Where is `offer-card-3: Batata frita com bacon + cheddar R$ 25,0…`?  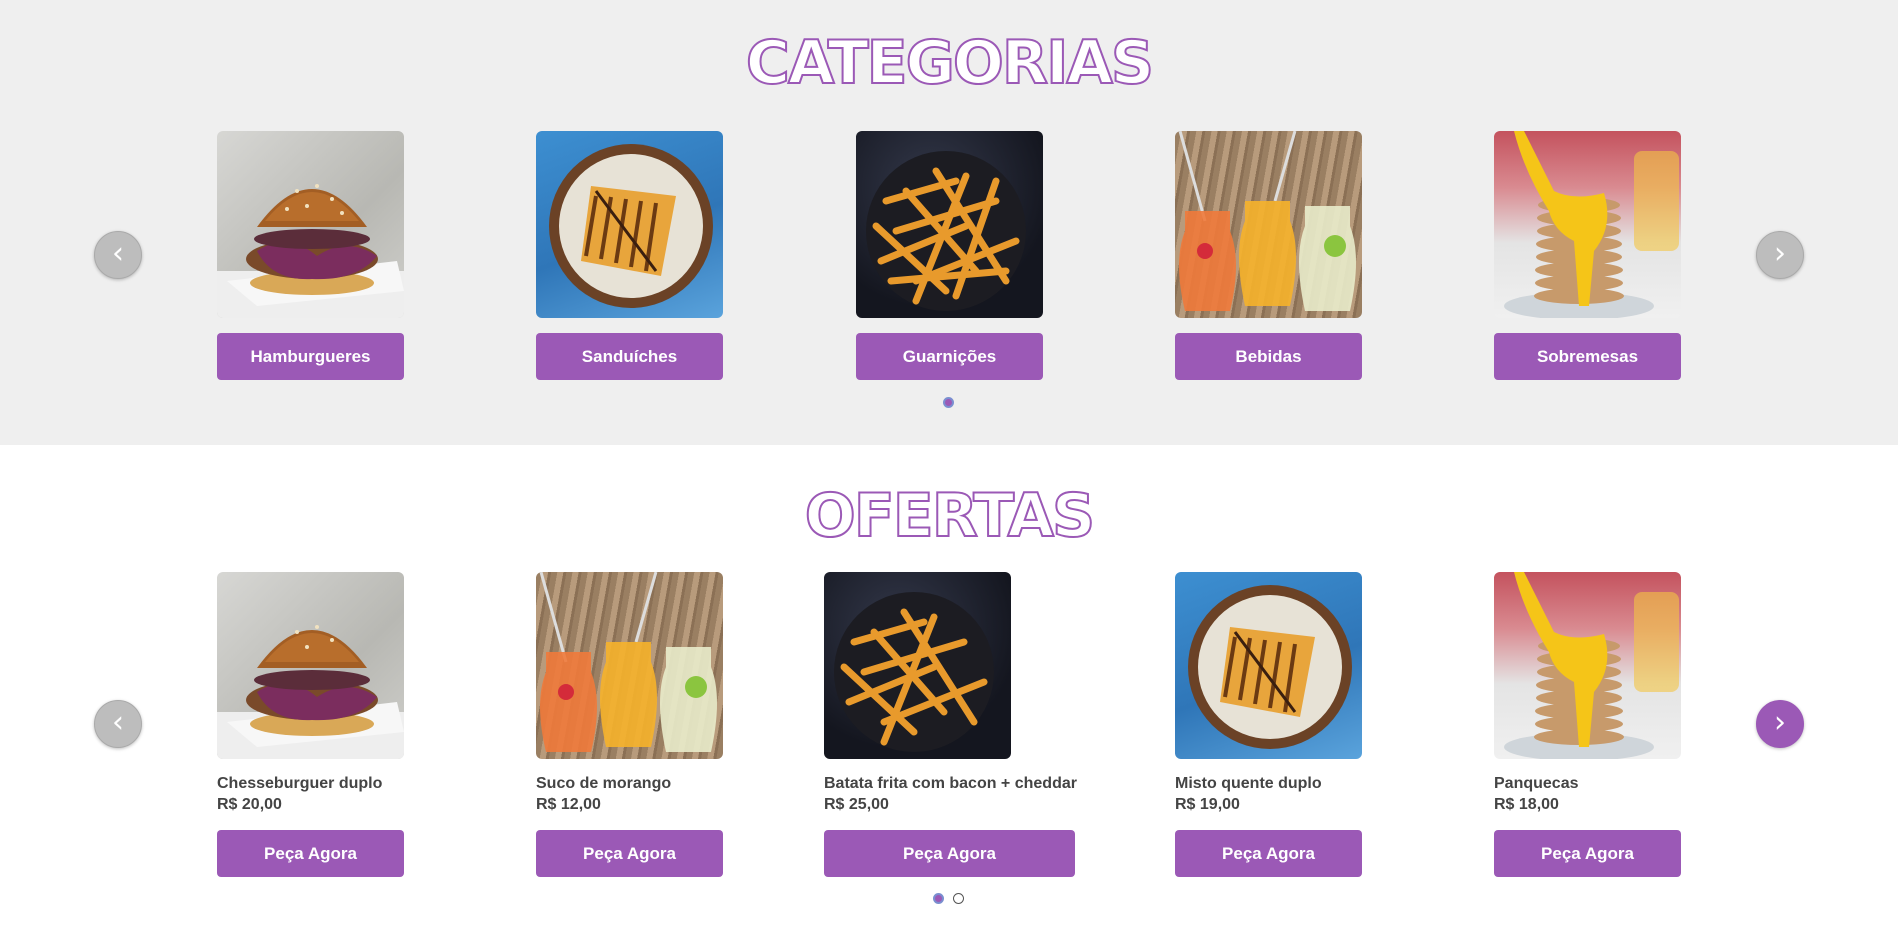 offer-card-3: Batata frita com bacon + cheddar R$ 25,0… is located at coordinates (950, 724).